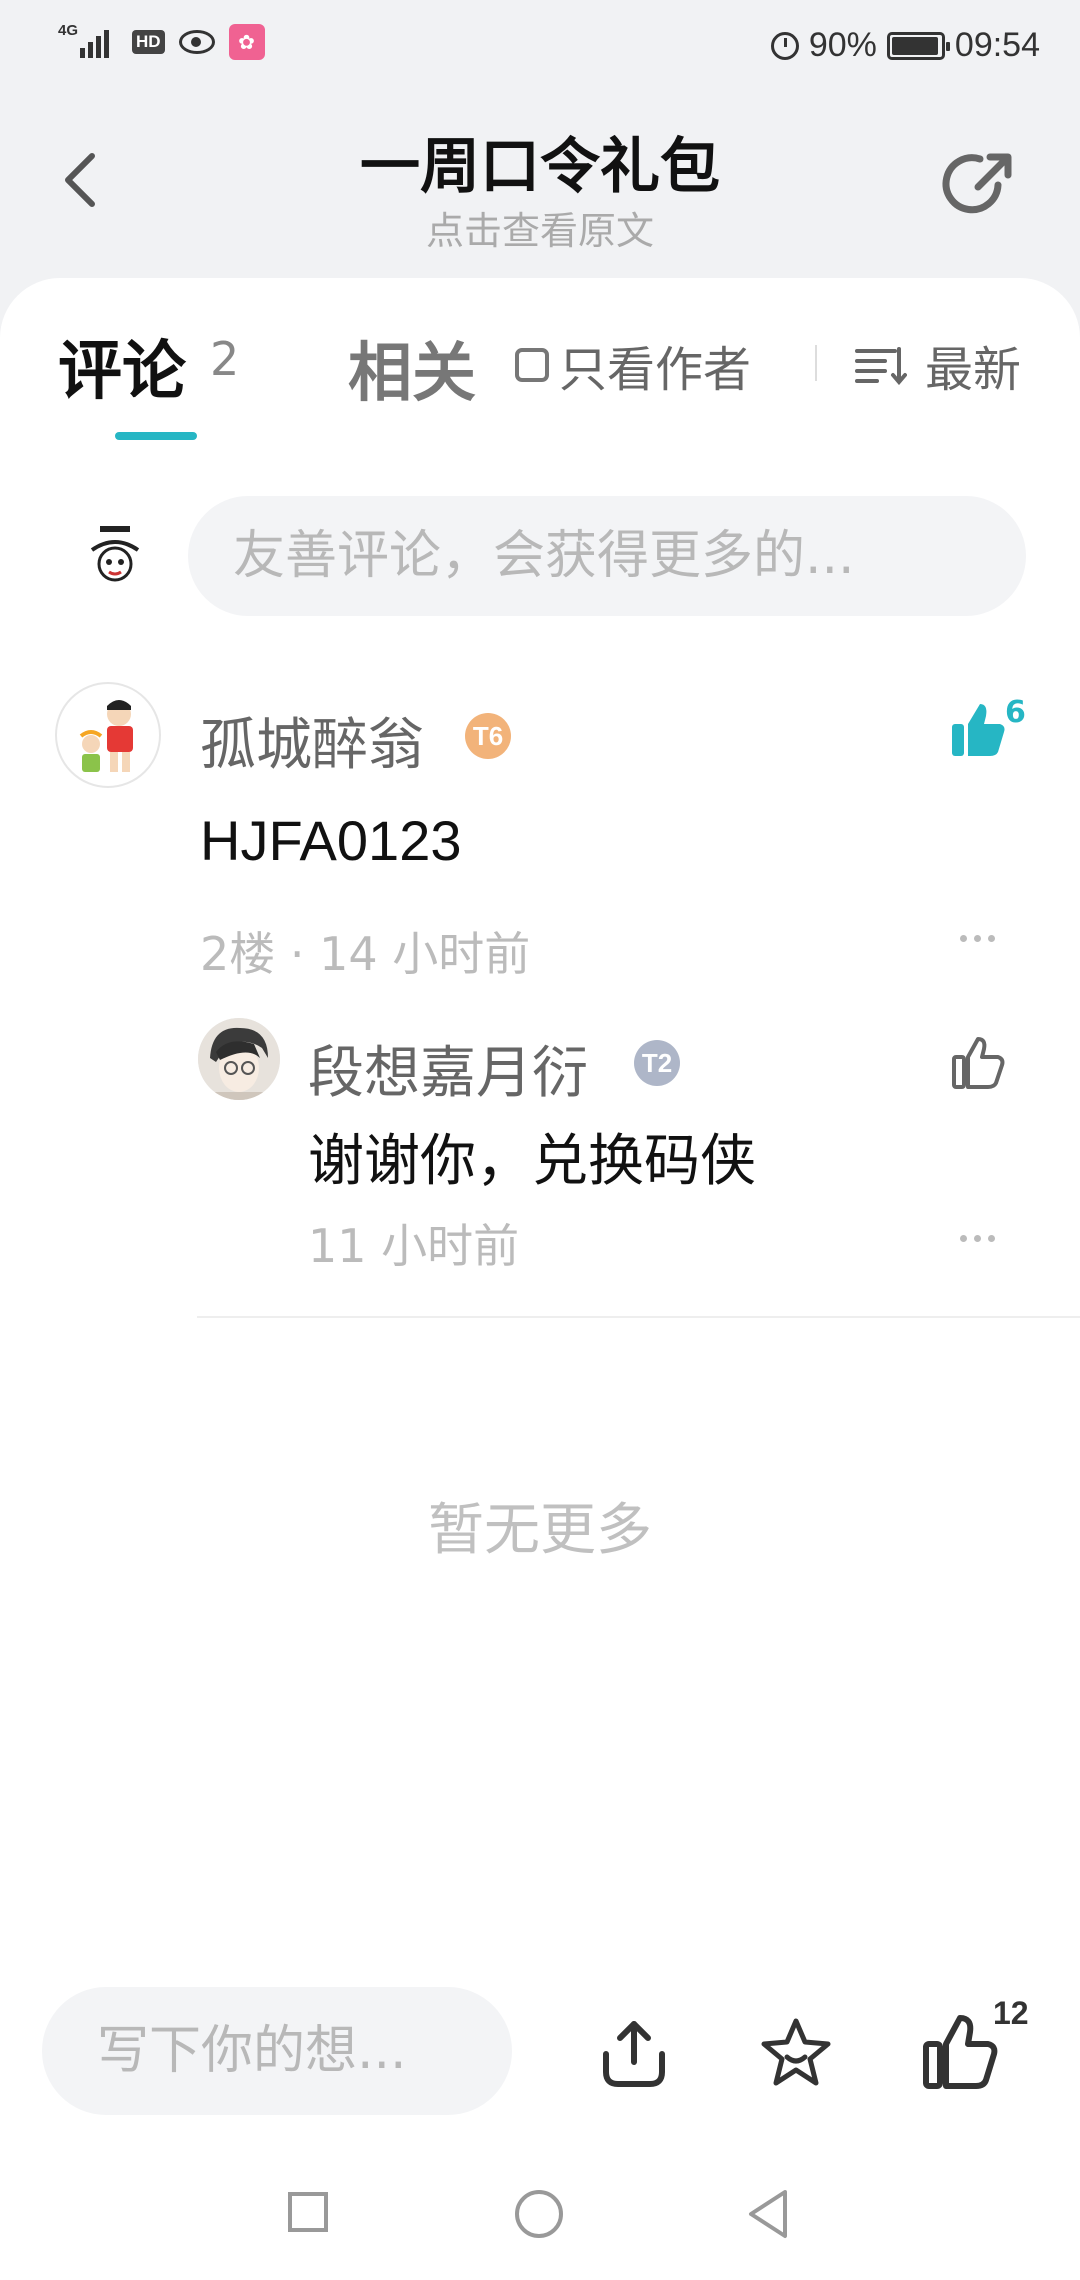  Describe the element at coordinates (997, 45) in the screenshot. I see `clock: 09:54` at that location.